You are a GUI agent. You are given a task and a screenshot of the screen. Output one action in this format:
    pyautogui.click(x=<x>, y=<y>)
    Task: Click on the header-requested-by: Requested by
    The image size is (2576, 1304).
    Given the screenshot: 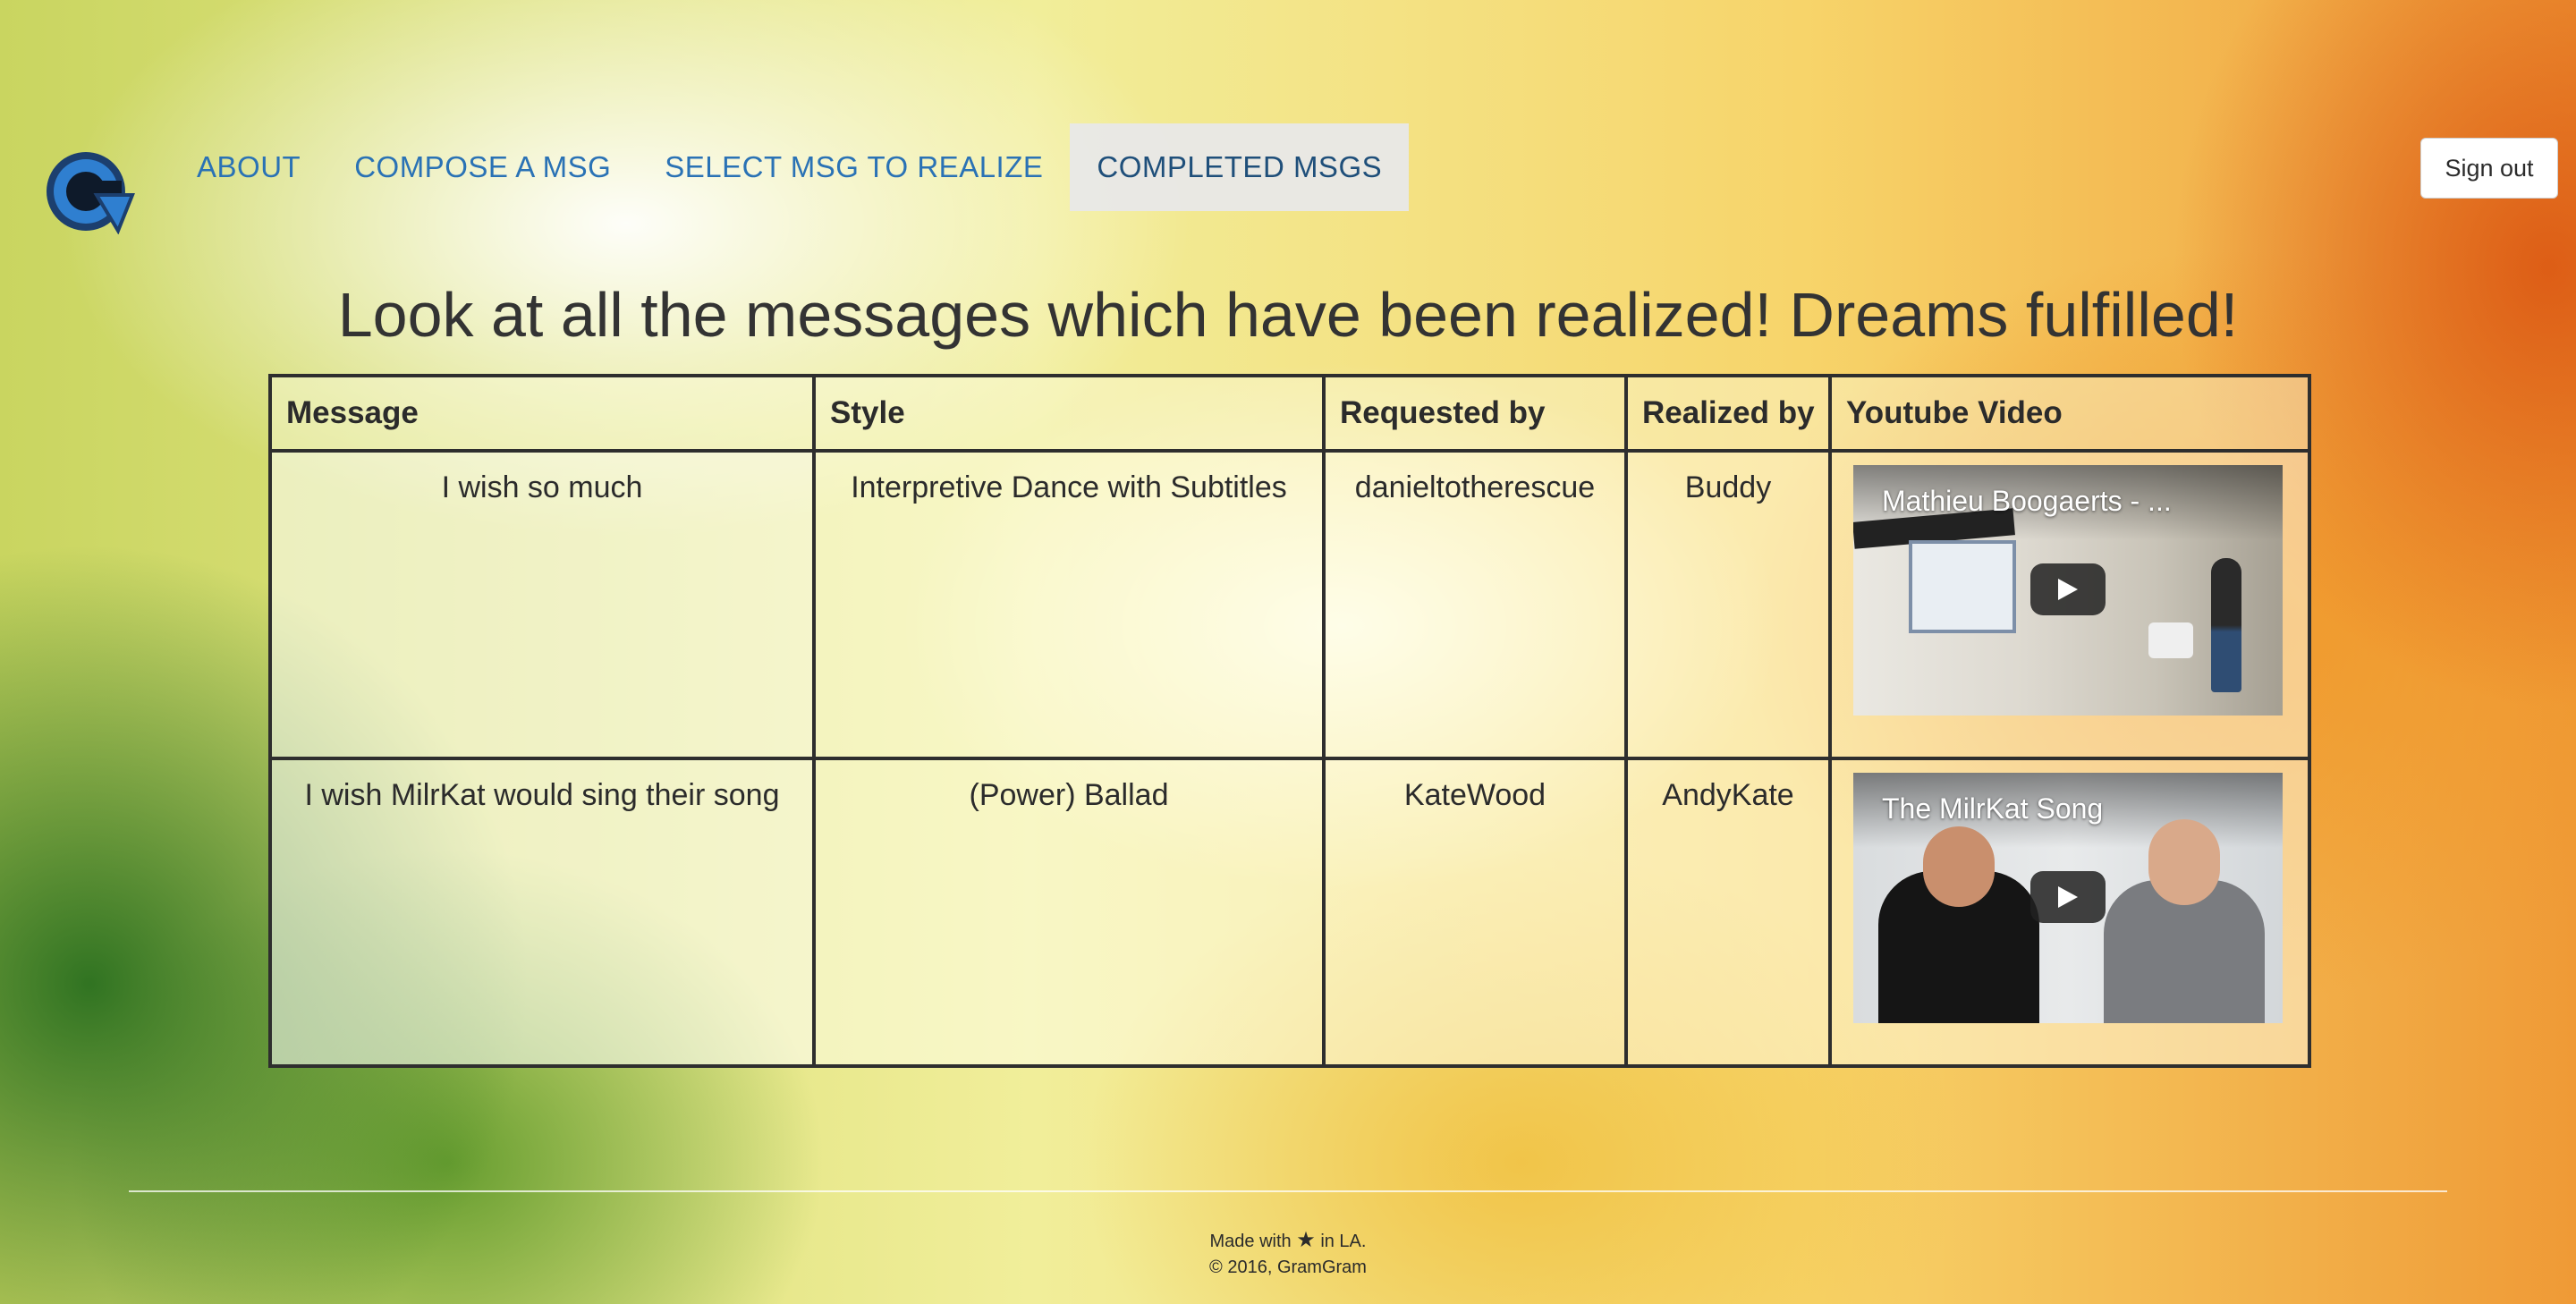 What is the action you would take?
    pyautogui.click(x=1475, y=414)
    